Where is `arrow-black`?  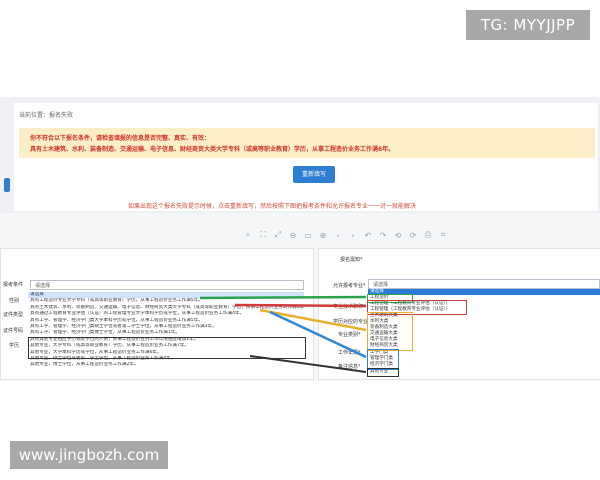
arrow-black is located at coordinates (308, 364).